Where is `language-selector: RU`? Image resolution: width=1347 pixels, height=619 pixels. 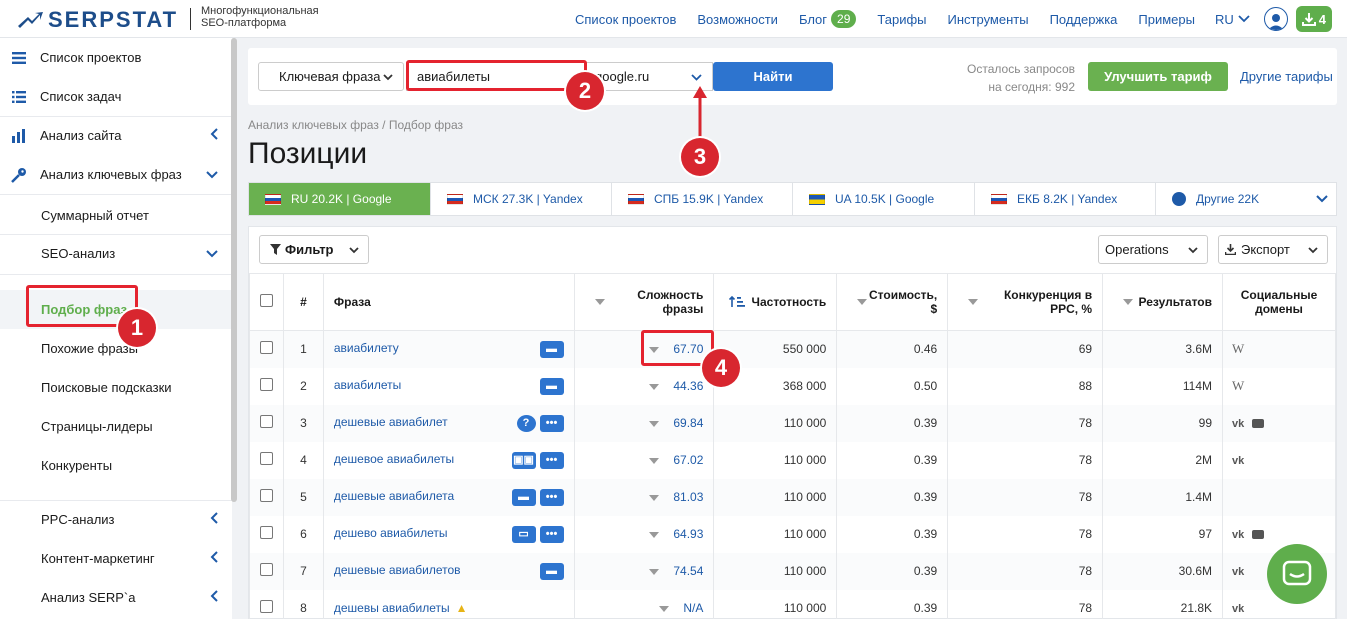 language-selector: RU is located at coordinates (1232, 19).